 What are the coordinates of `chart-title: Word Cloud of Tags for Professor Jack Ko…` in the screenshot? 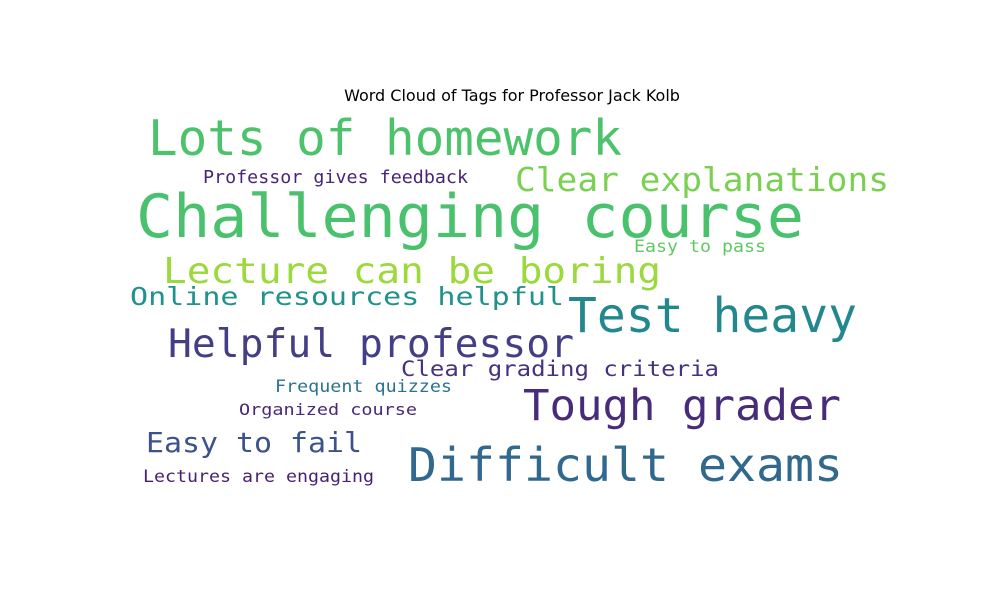 It's located at (512, 95).